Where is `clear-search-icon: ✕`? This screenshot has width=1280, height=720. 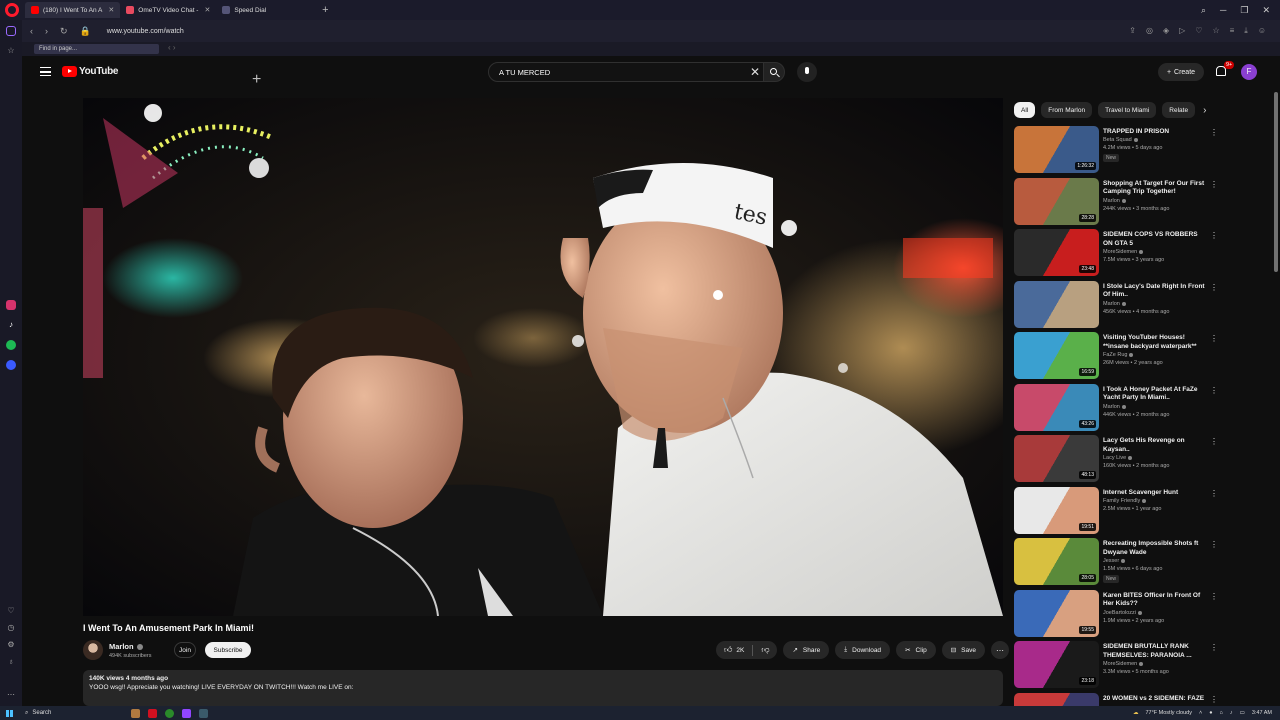
clear-search-icon: ✕ is located at coordinates (755, 72).